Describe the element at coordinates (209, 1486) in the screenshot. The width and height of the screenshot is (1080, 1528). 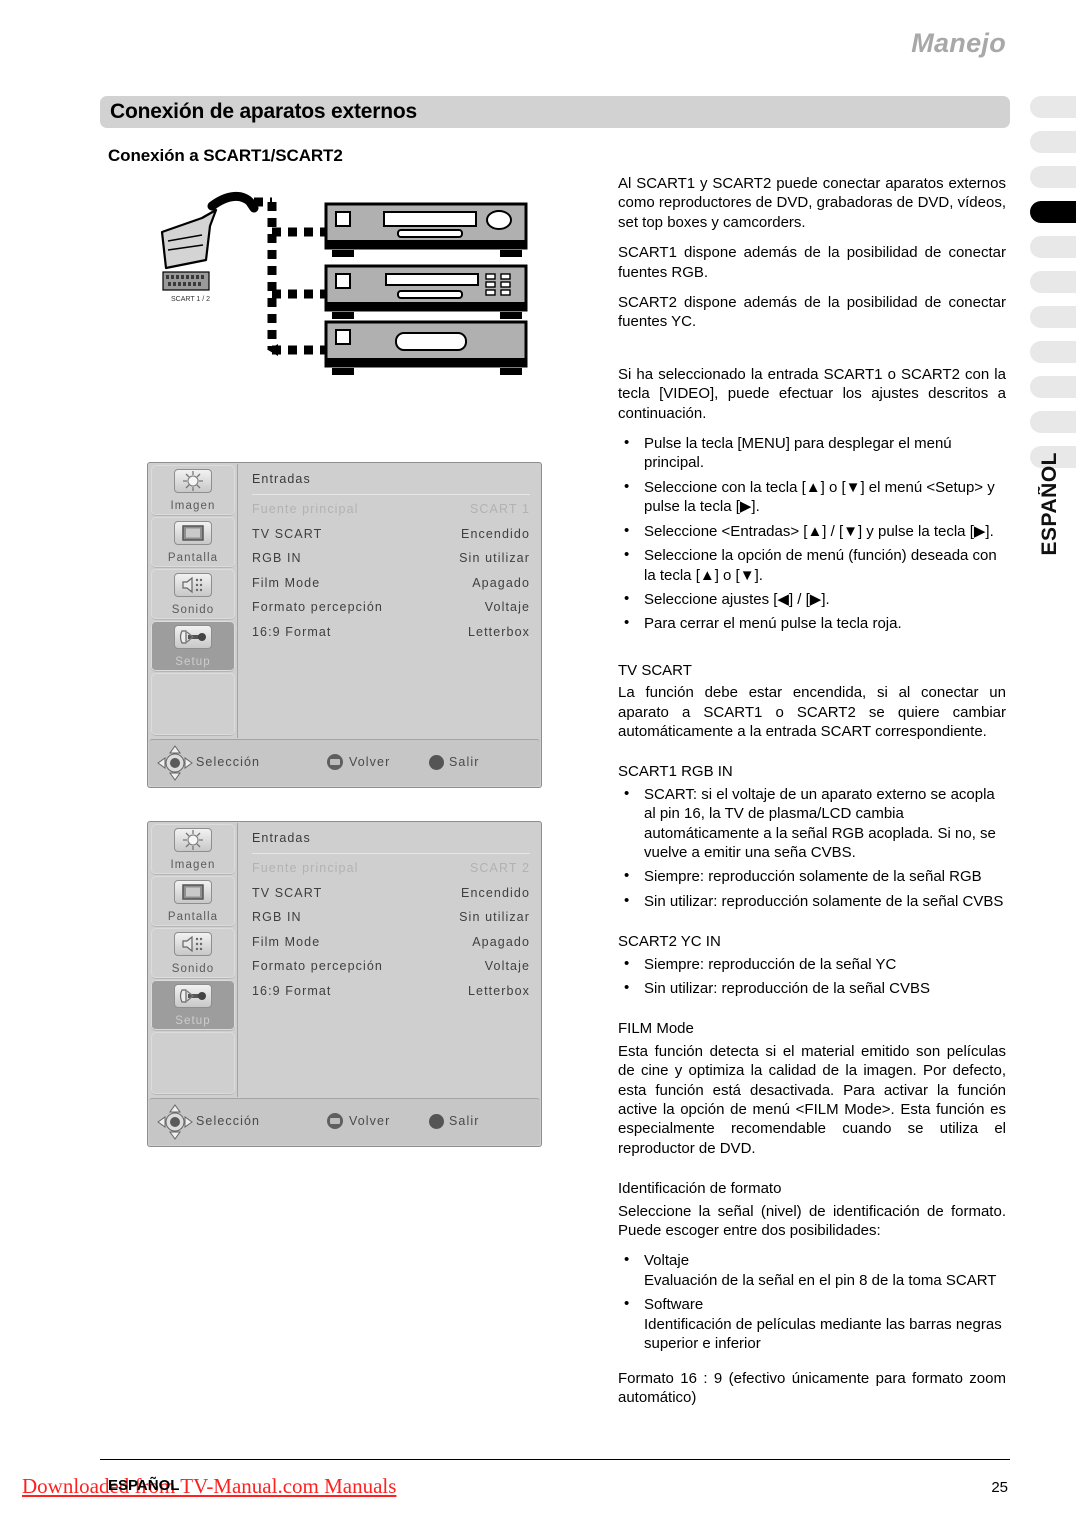
I see `watermark-text: Downloaded from TV-Manual.com Manuals` at that location.